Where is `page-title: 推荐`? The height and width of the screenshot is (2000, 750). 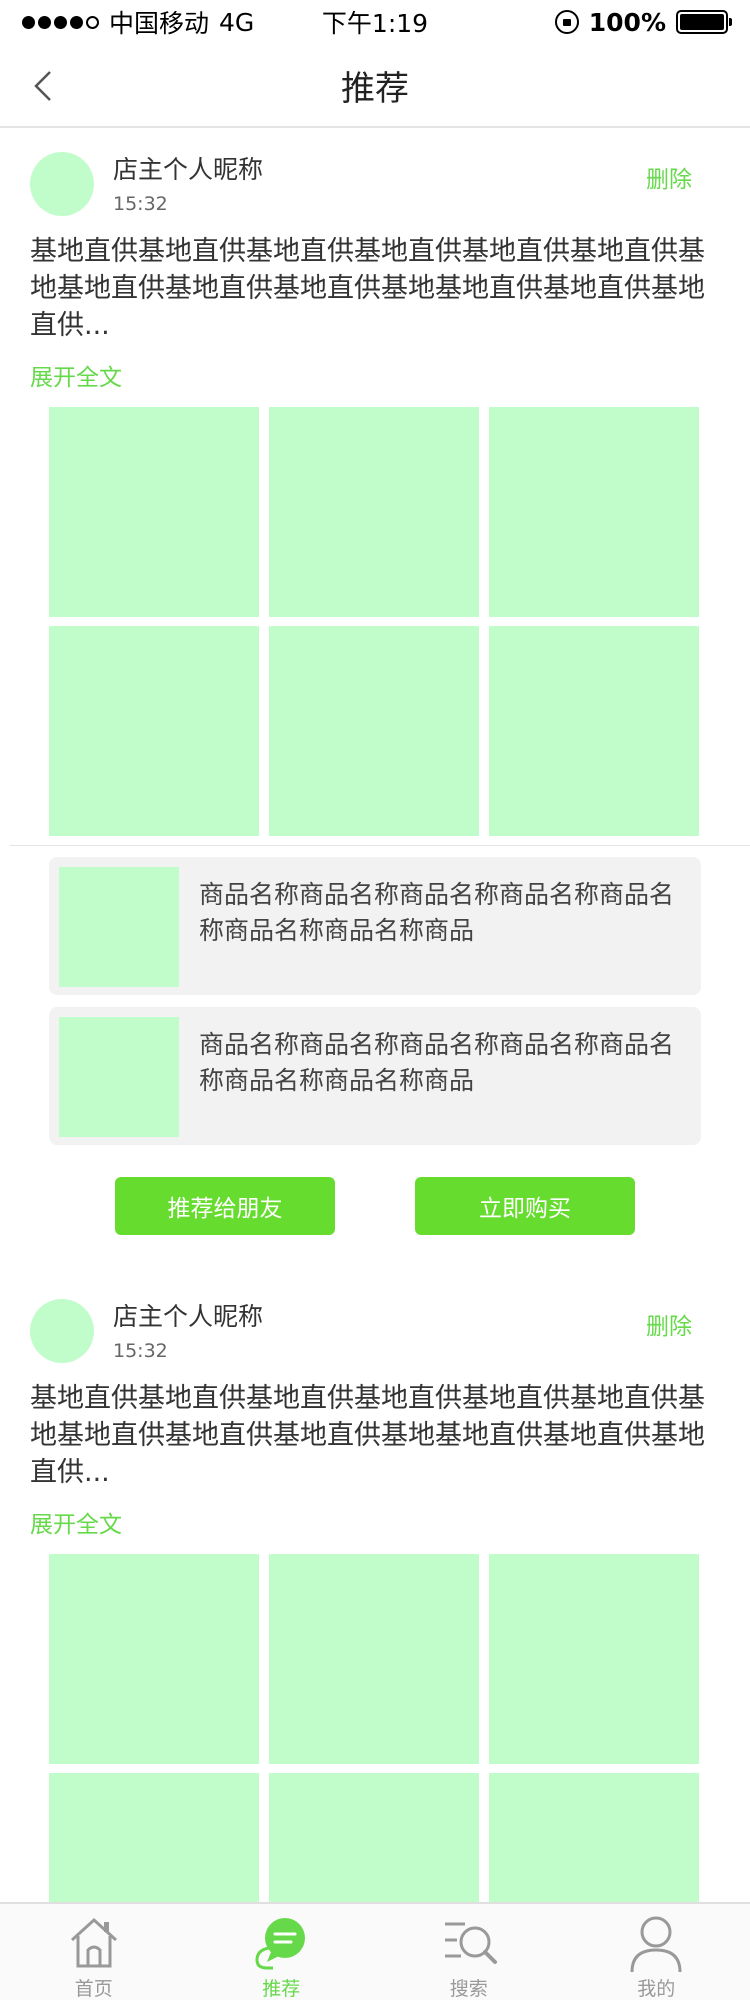 page-title: 推荐 is located at coordinates (375, 88).